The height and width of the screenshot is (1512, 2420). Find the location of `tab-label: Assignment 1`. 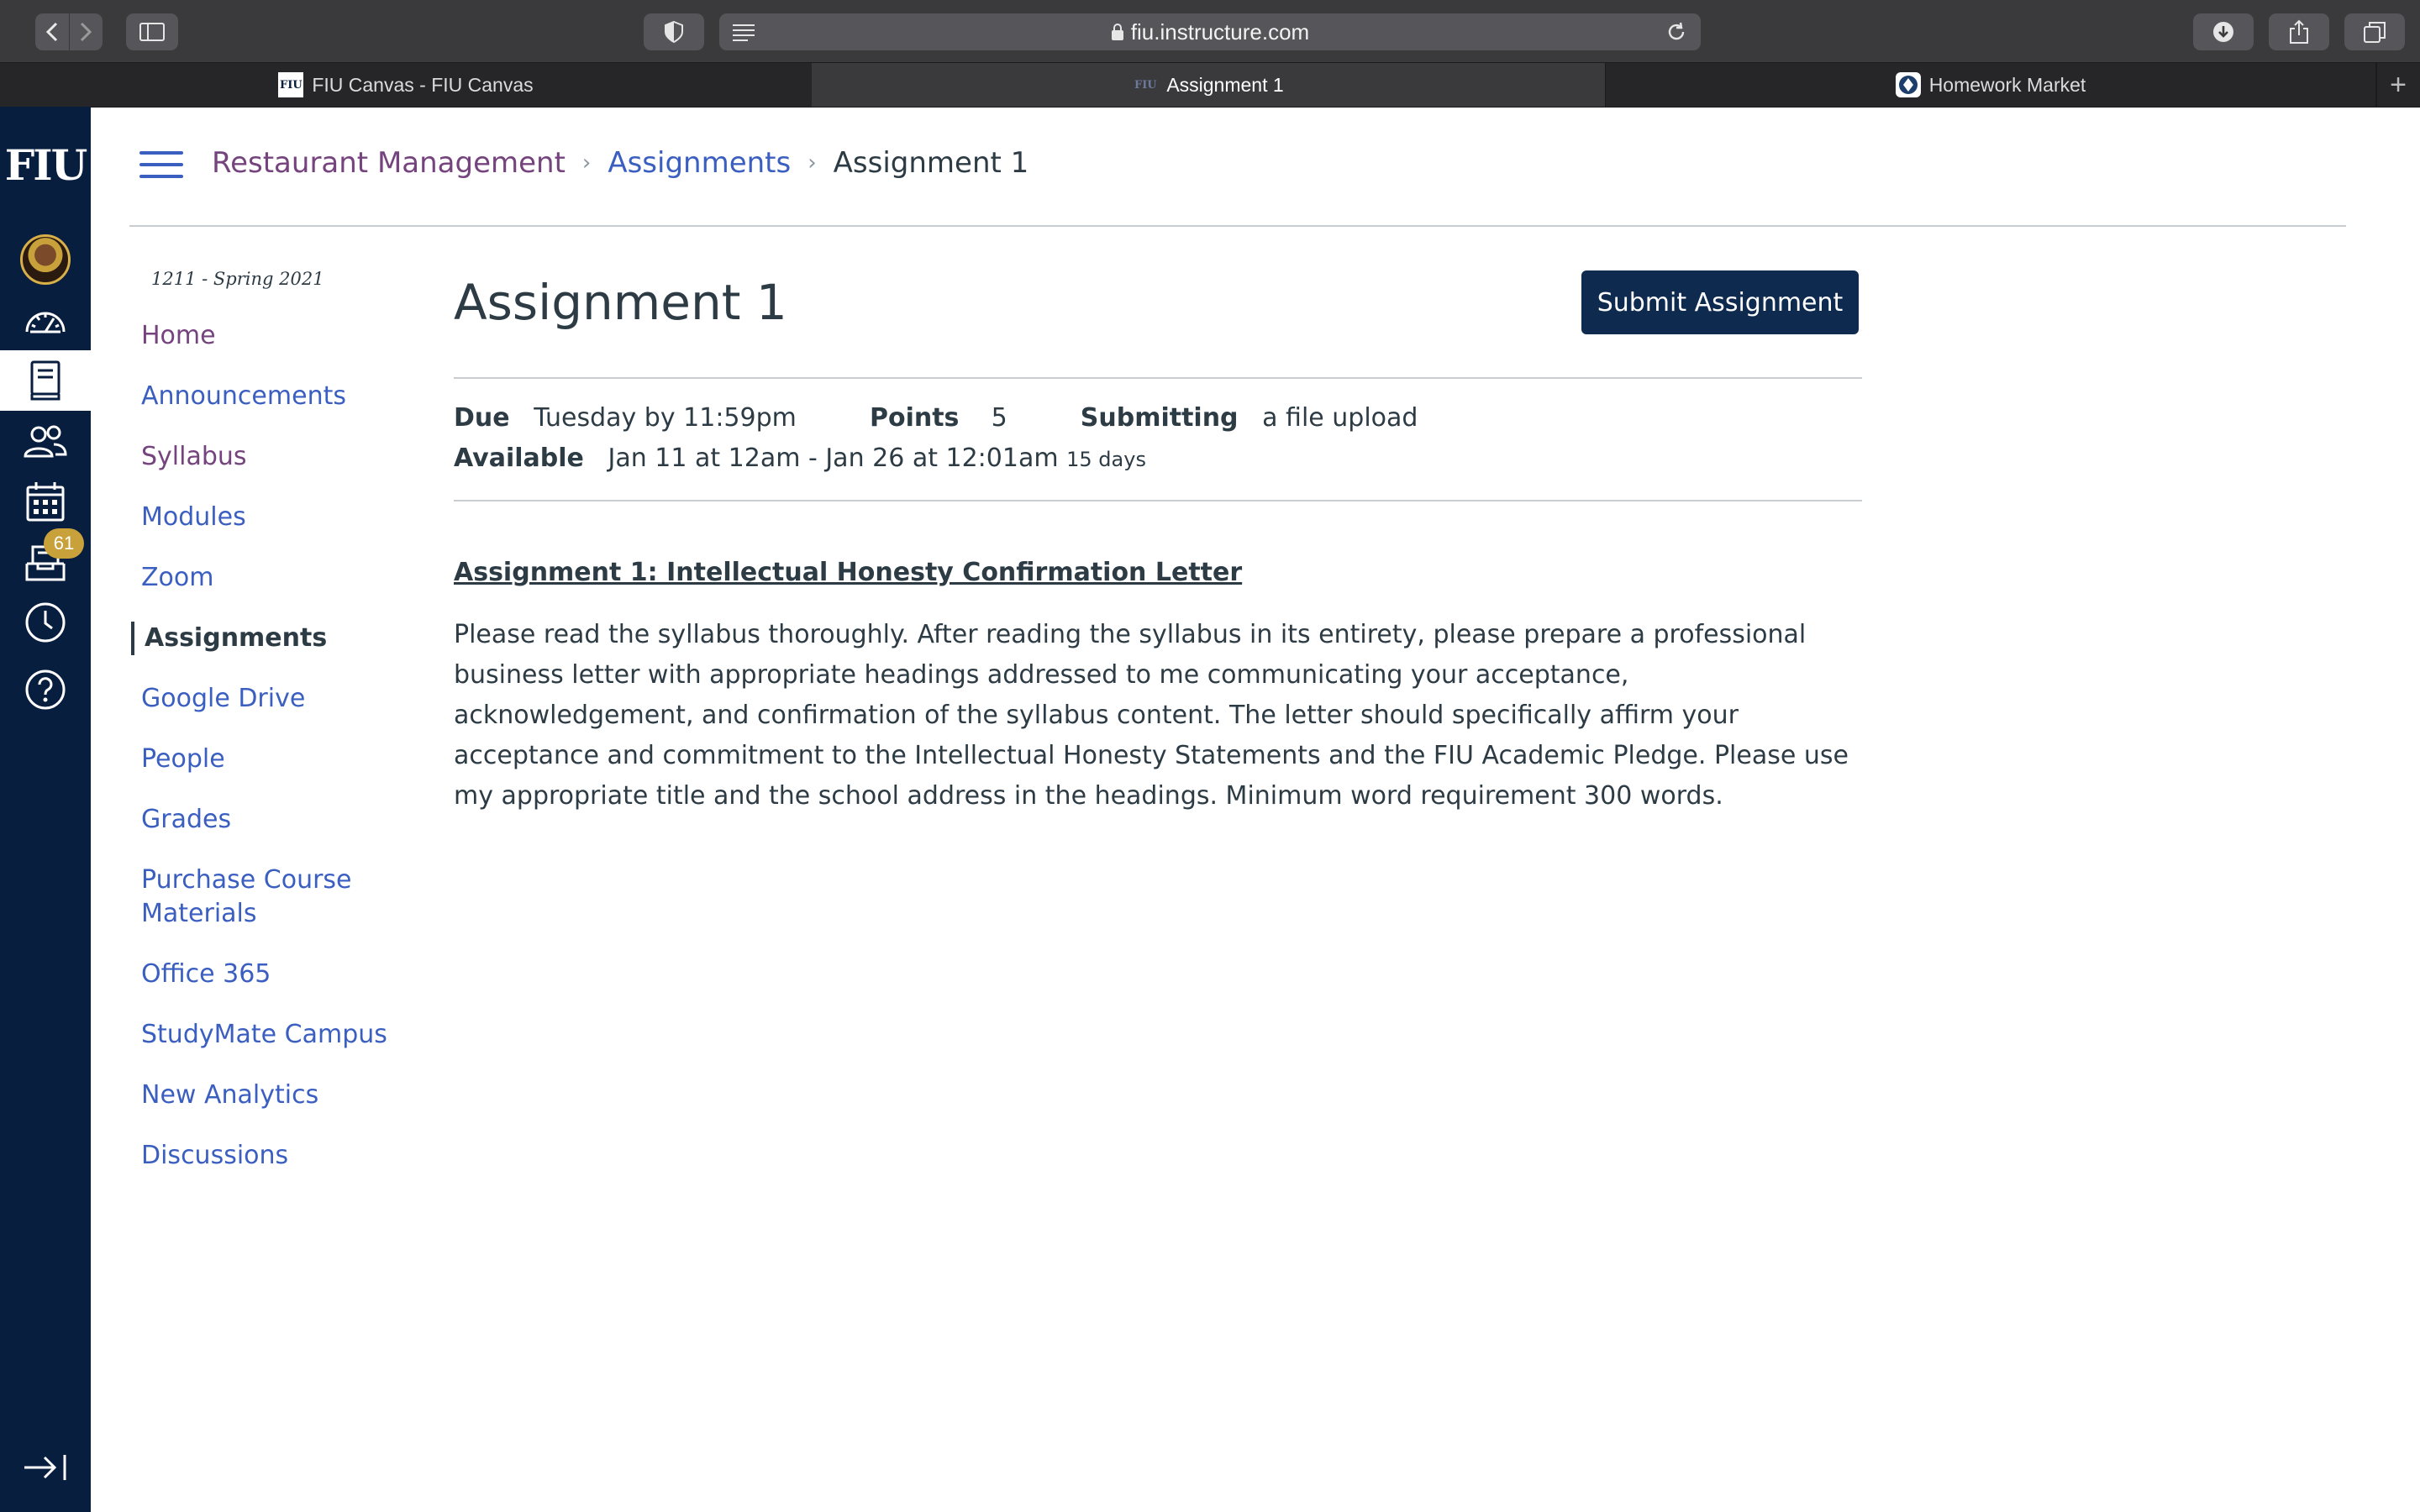

tab-label: Assignment 1 is located at coordinates (1225, 84).